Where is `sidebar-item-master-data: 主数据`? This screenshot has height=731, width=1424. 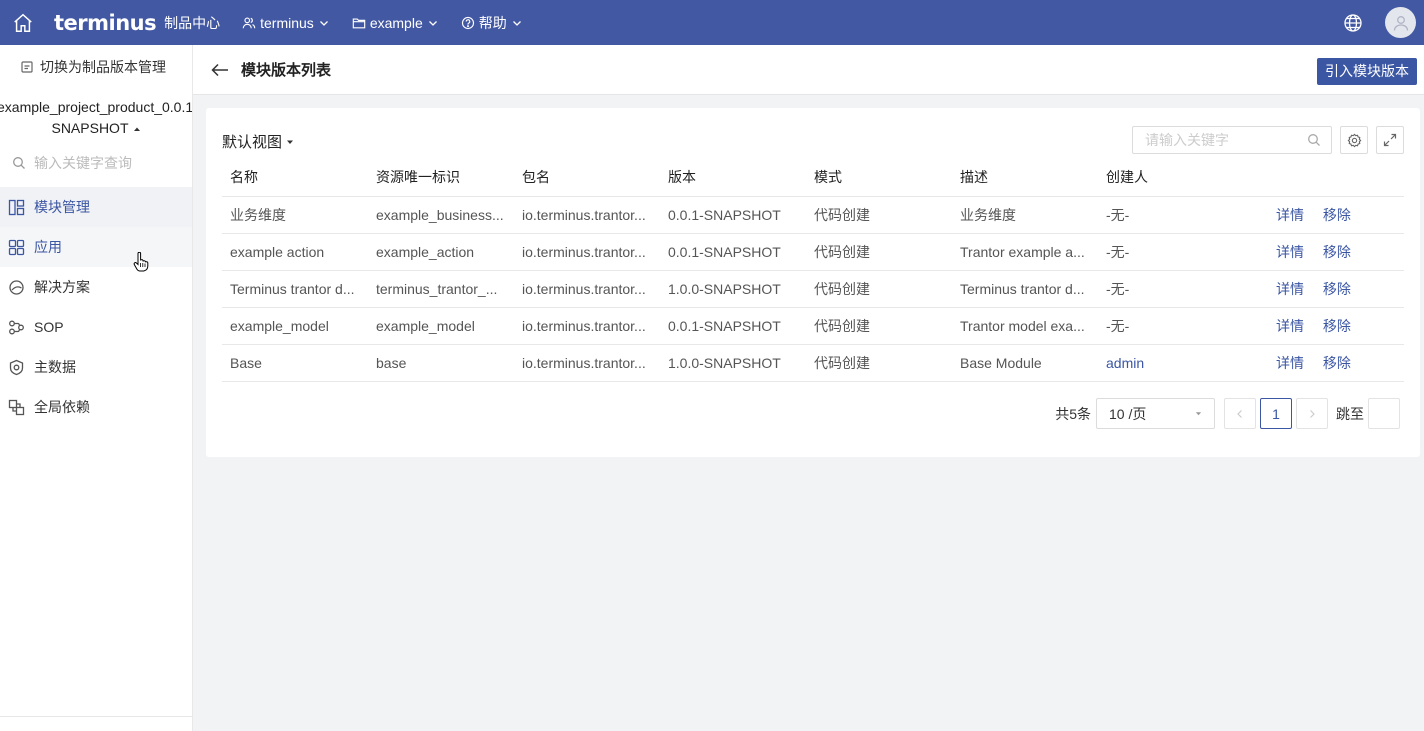
sidebar-item-master-data: 主数据 is located at coordinates (96, 367).